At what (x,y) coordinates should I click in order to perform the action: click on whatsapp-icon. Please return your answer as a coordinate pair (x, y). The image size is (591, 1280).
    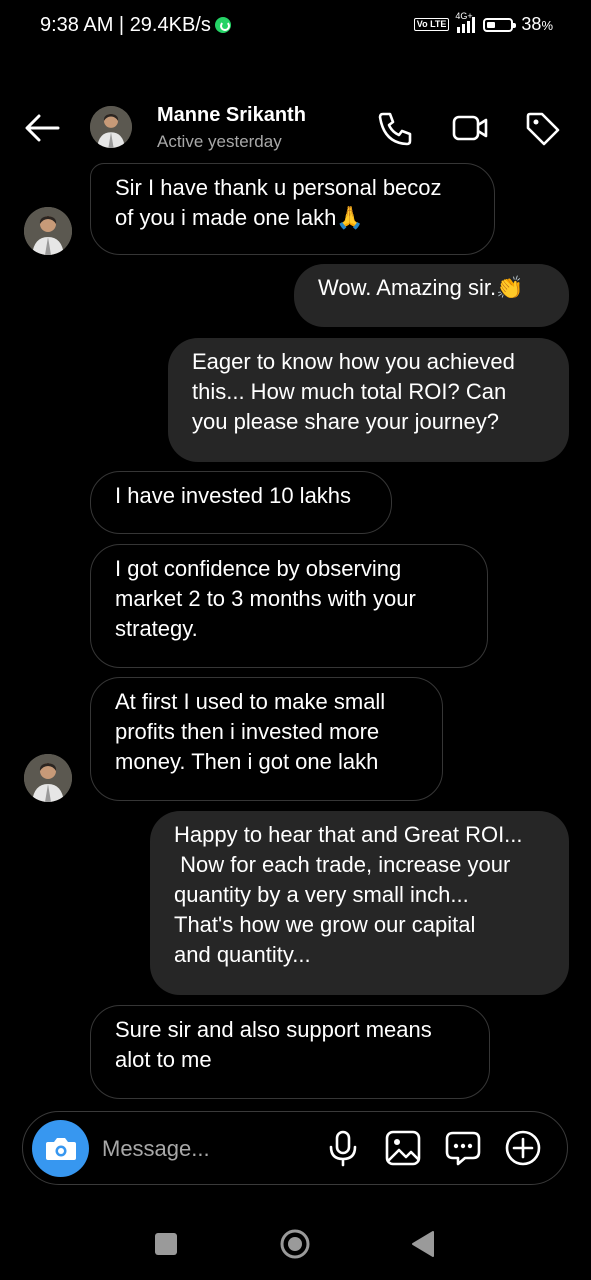
    Looking at the image, I should click on (222, 25).